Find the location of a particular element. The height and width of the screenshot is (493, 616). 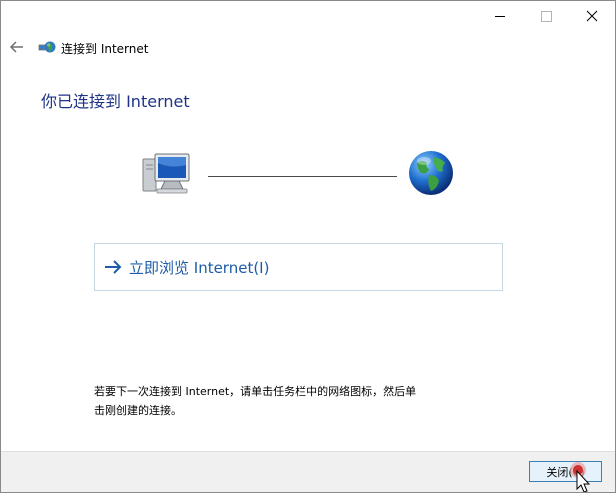

minimize-icon is located at coordinates (500, 16).